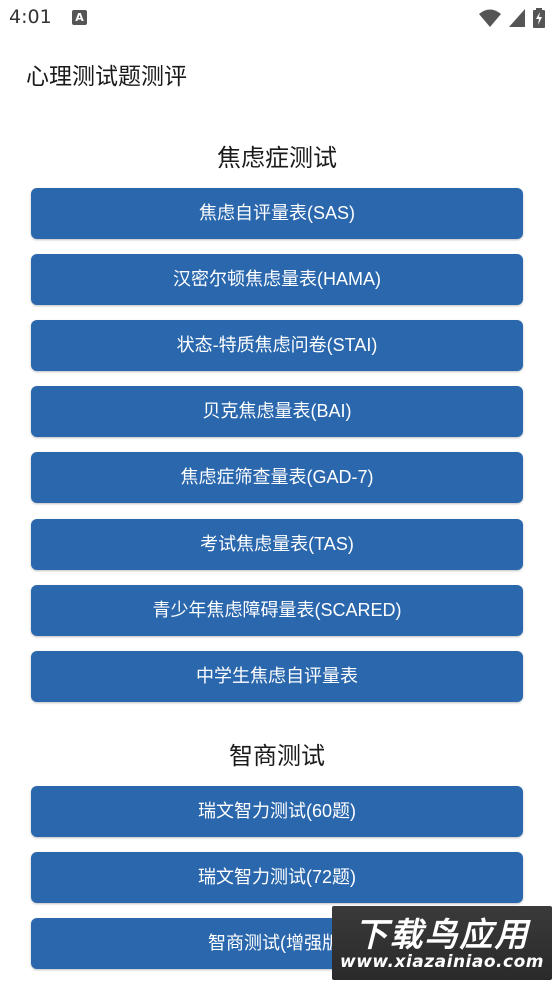 The width and height of the screenshot is (554, 984). I want to click on status-icons, so click(511, 18).